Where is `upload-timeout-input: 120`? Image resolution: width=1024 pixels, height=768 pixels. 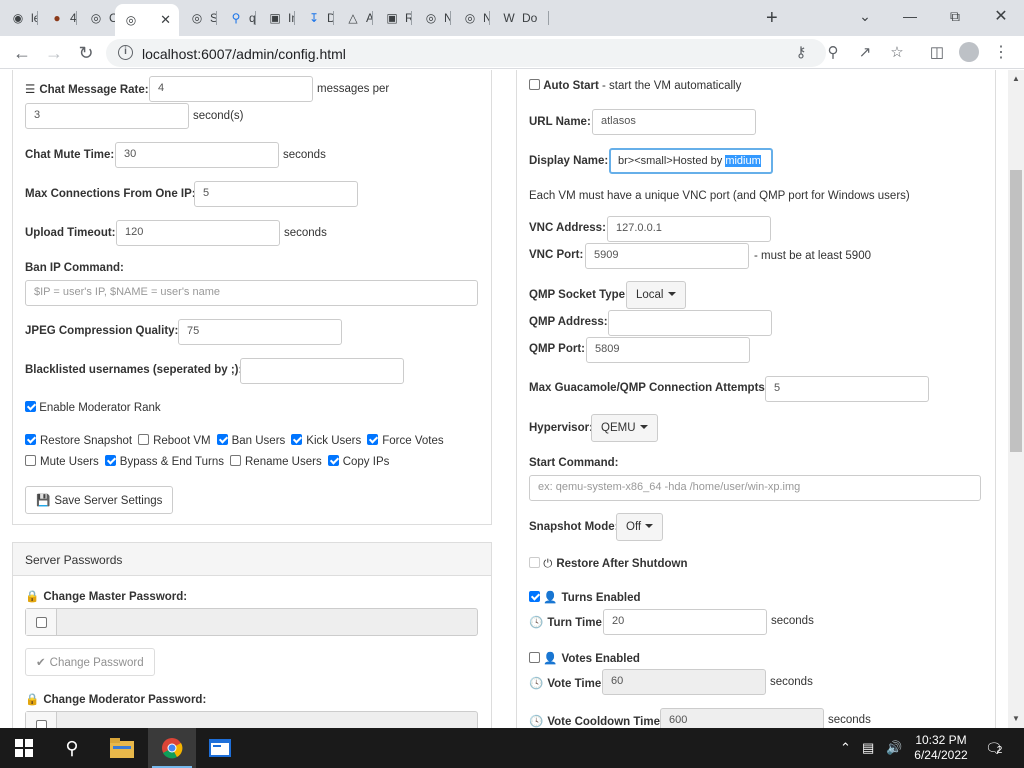 upload-timeout-input: 120 is located at coordinates (198, 233).